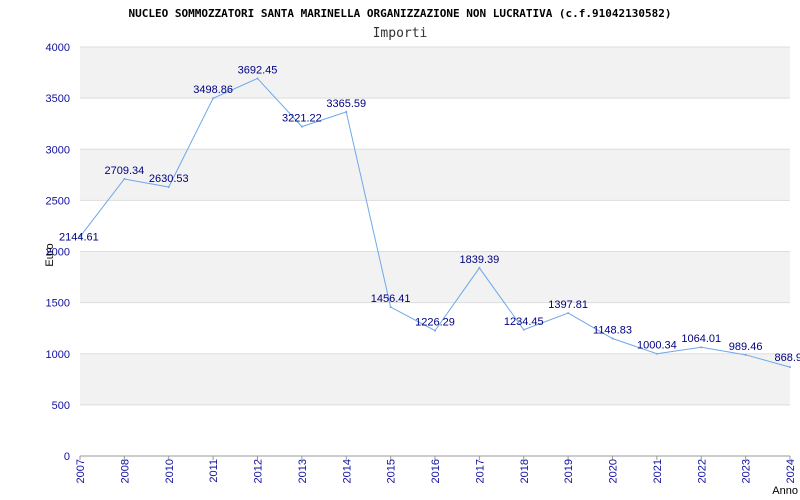 This screenshot has width=800, height=500. What do you see at coordinates (702, 471) in the screenshot?
I see `x-tick-label: 2022` at bounding box center [702, 471].